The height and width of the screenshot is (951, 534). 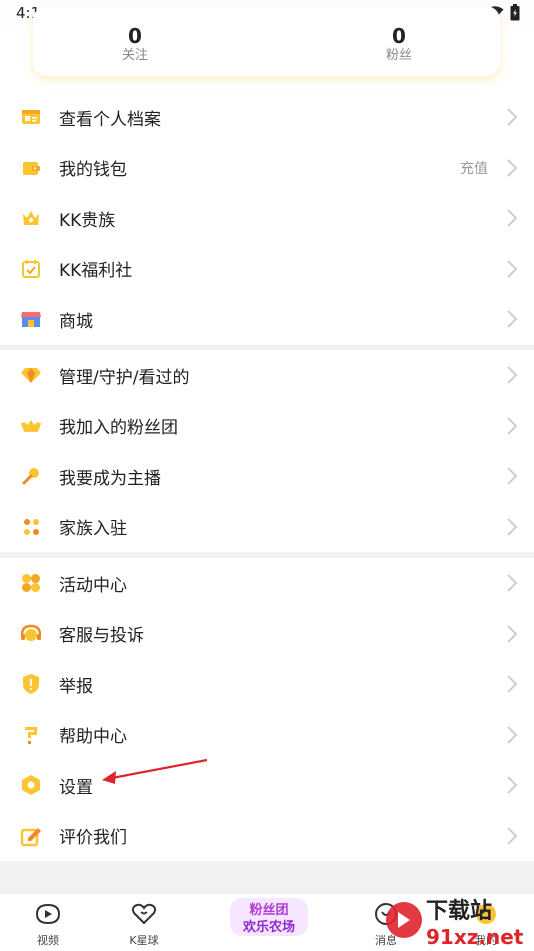 What do you see at coordinates (31, 117) in the screenshot?
I see `profile-card-icon` at bounding box center [31, 117].